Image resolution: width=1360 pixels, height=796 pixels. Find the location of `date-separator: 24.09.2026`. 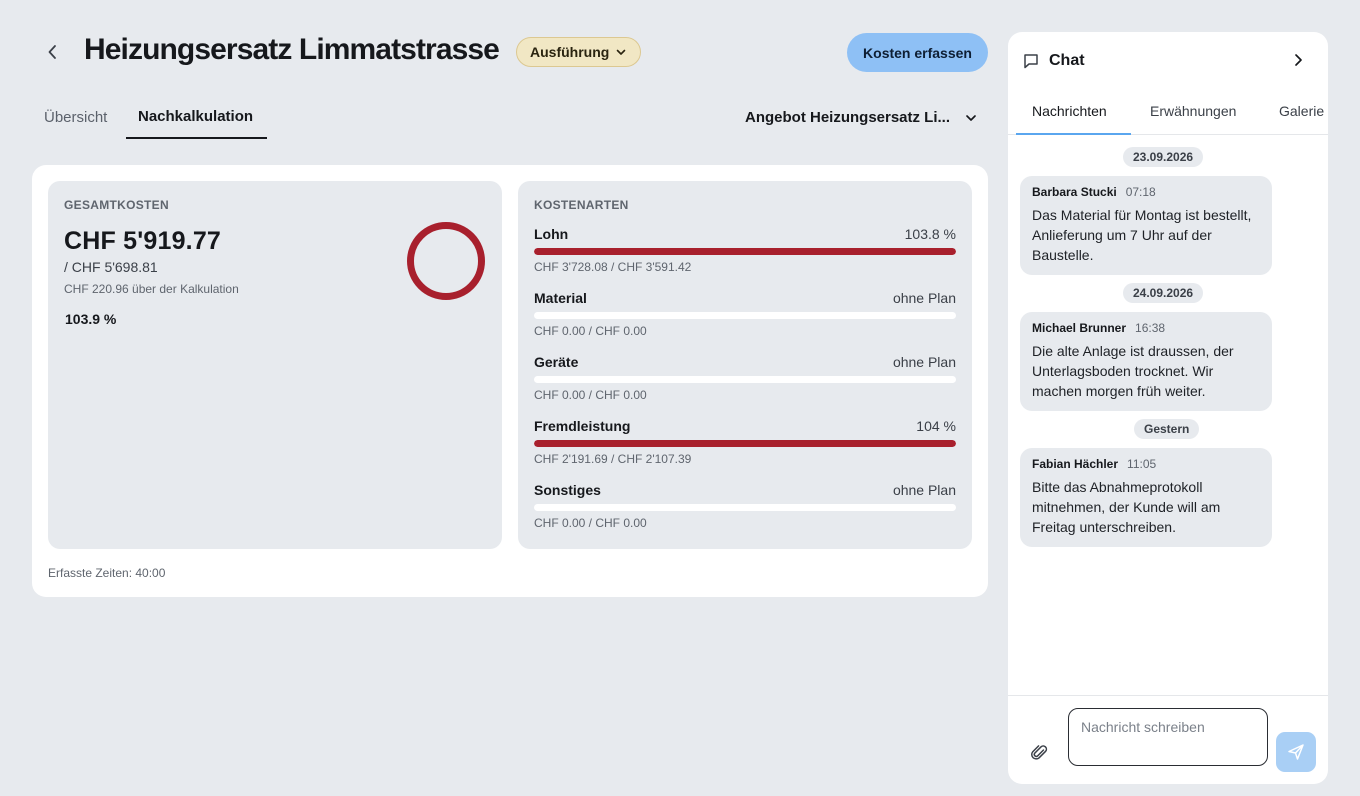

date-separator: 24.09.2026 is located at coordinates (1163, 293).